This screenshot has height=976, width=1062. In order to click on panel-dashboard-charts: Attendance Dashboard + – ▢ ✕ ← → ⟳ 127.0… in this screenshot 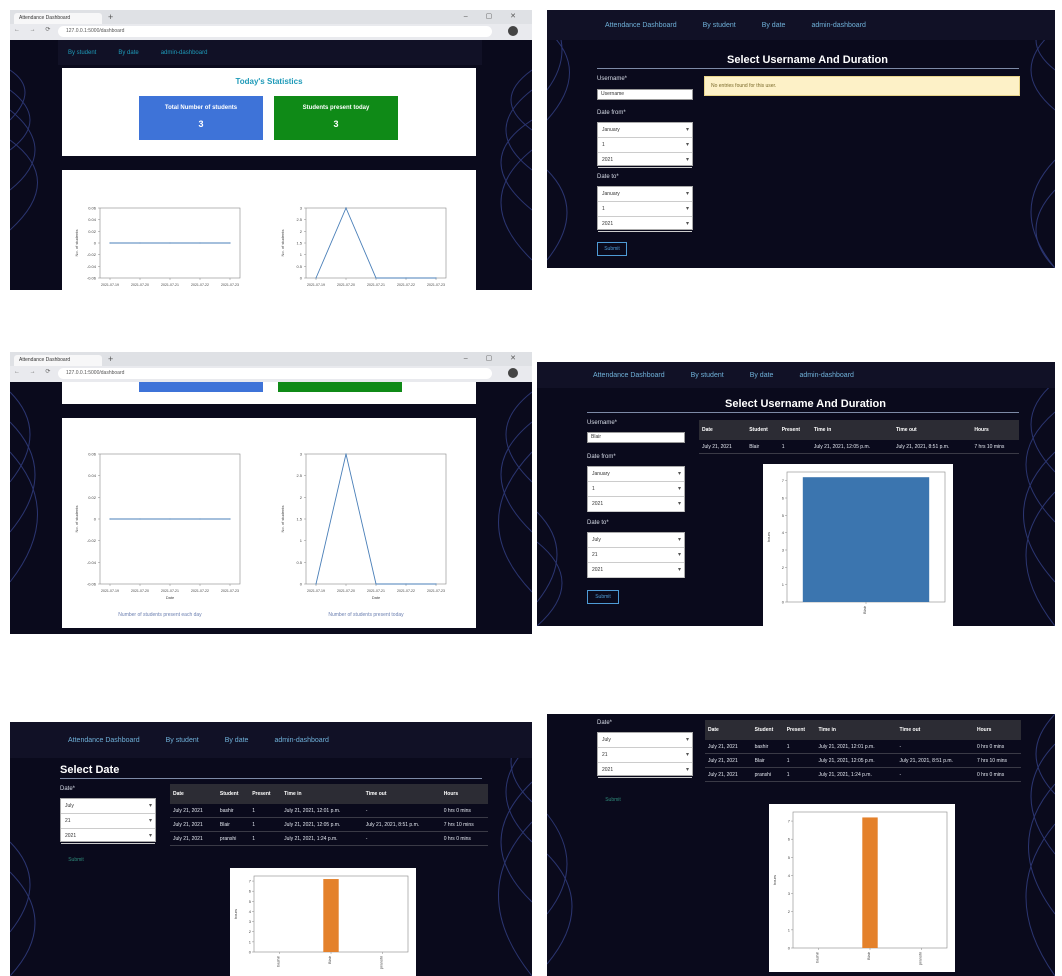, I will do `click(271, 493)`.